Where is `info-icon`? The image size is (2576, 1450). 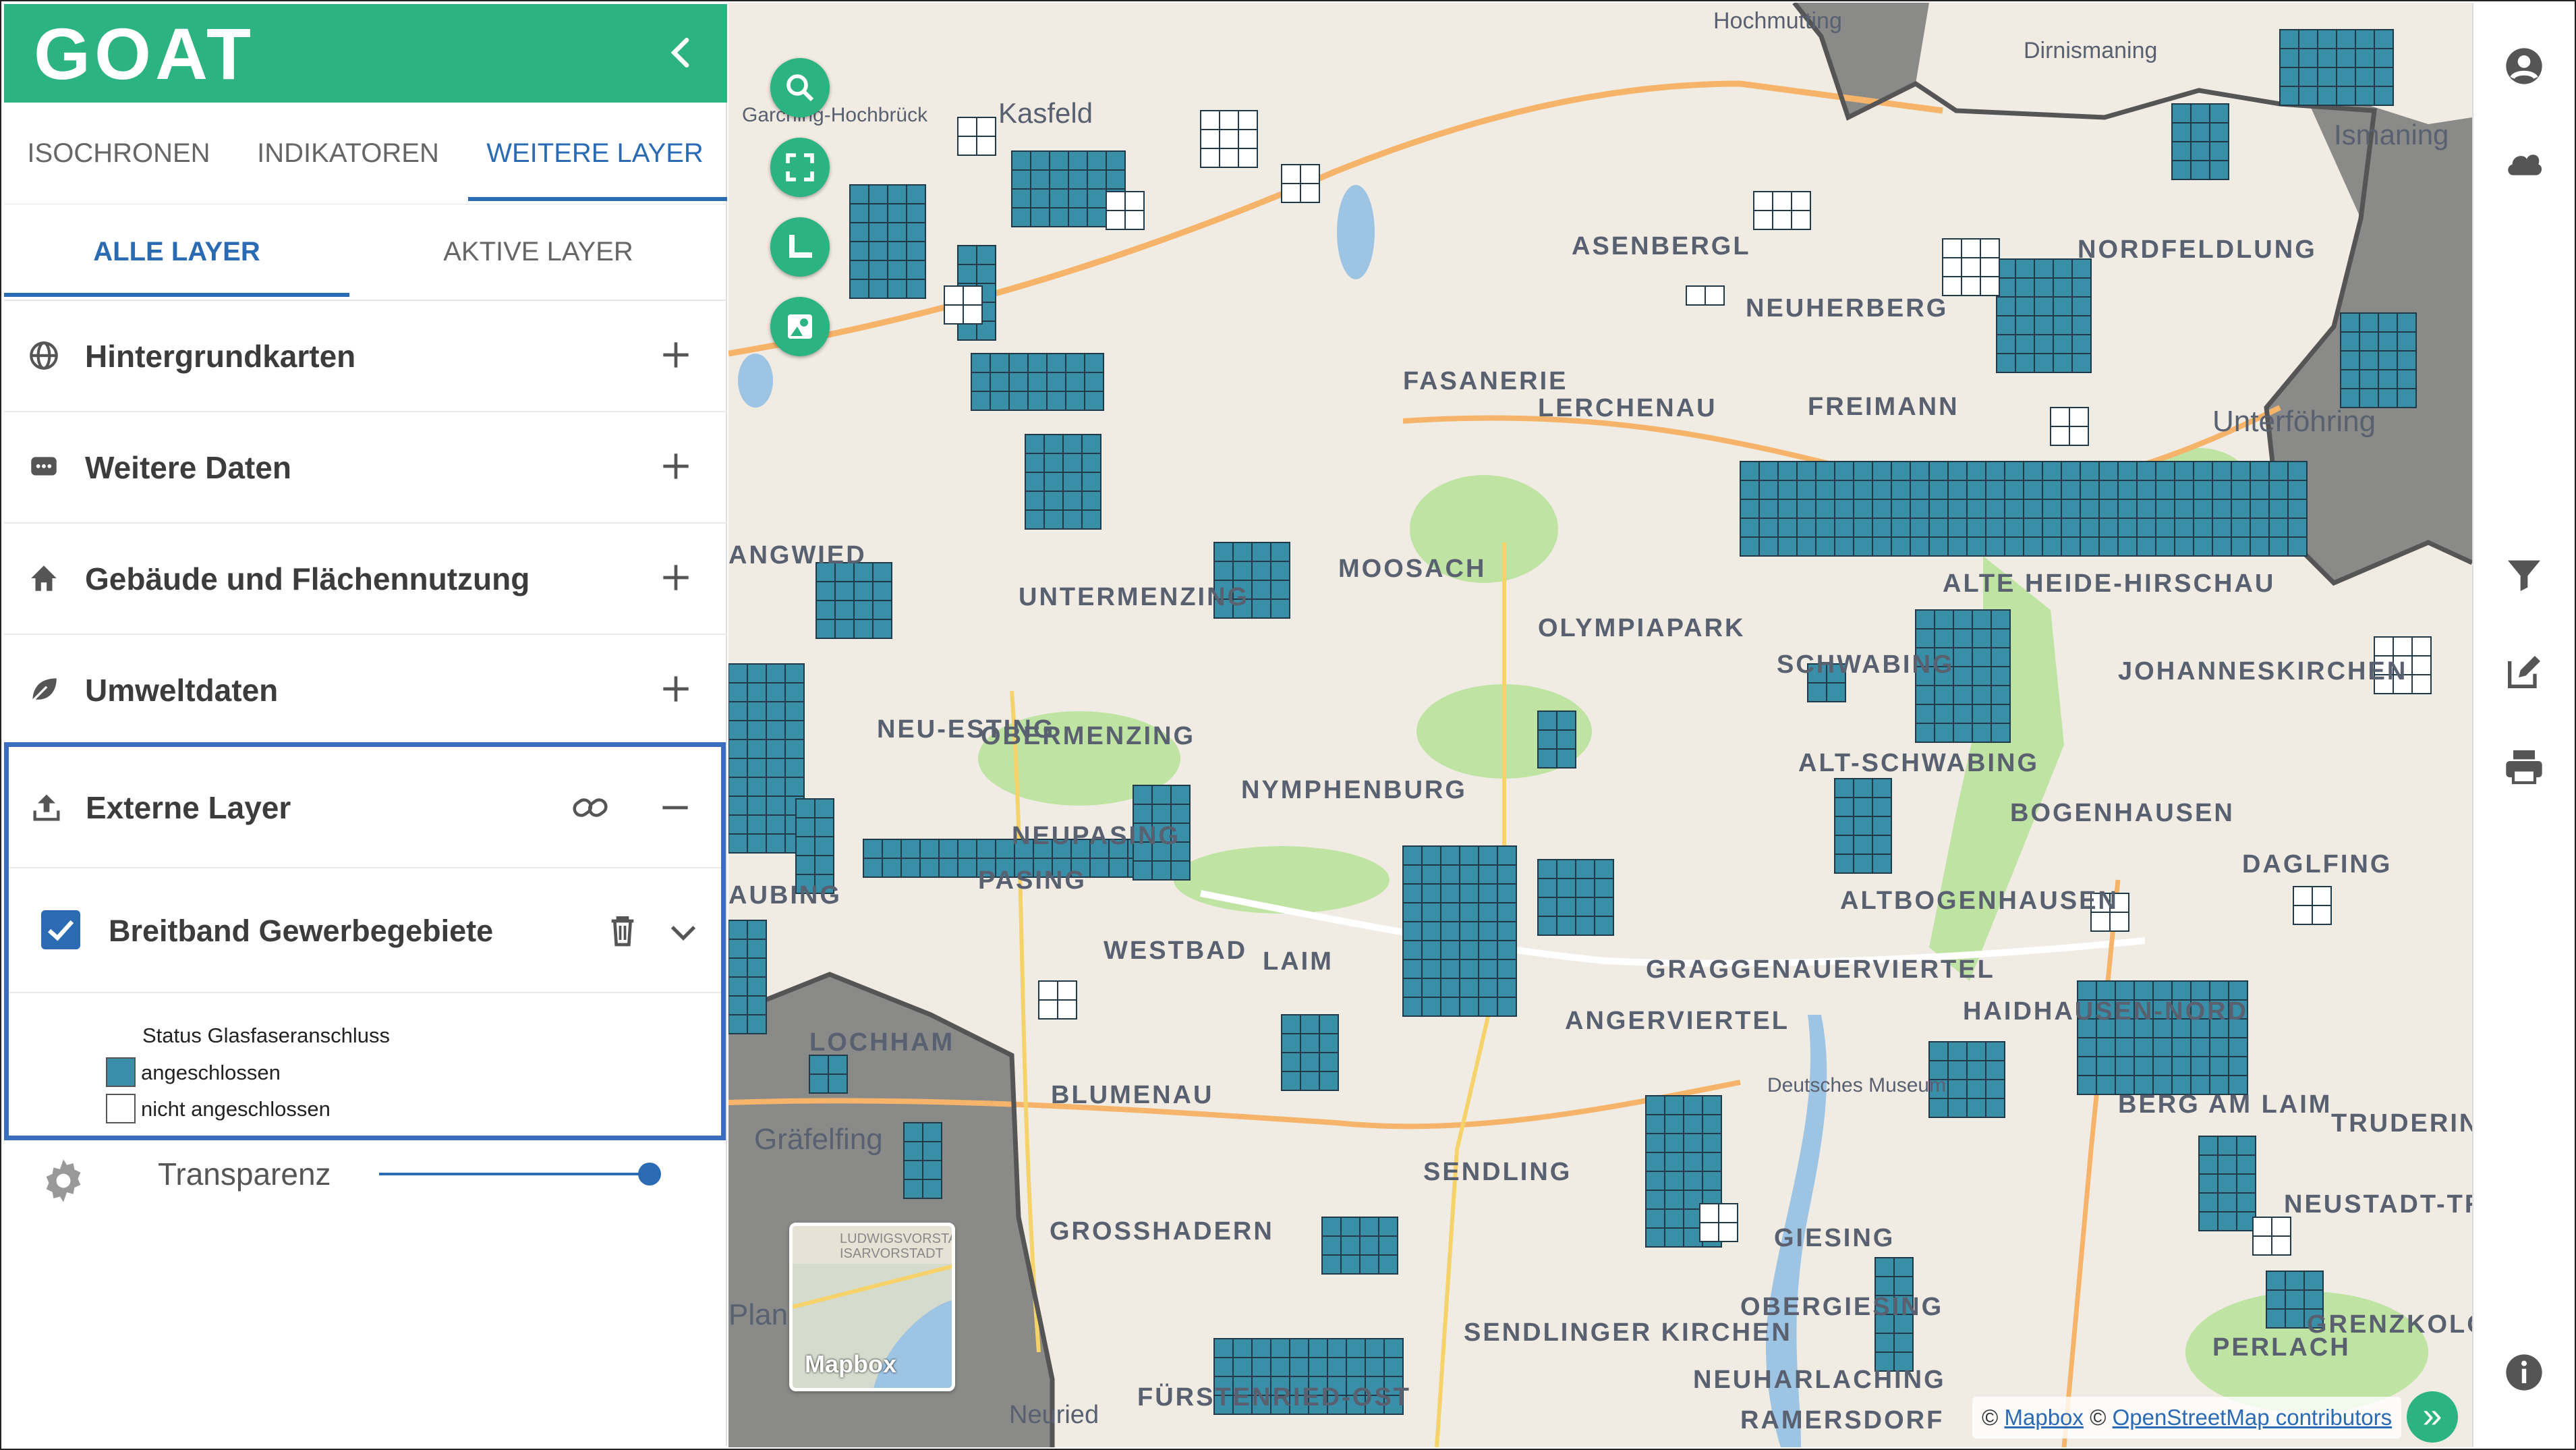
info-icon is located at coordinates (2524, 1372).